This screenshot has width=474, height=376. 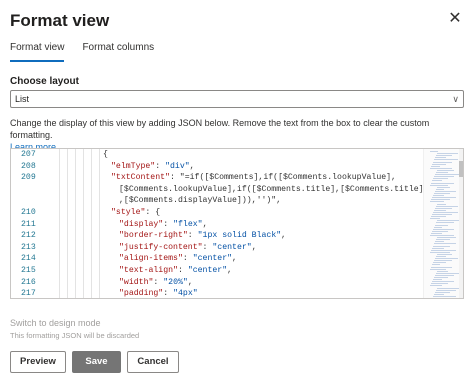 What do you see at coordinates (37, 51) in the screenshot?
I see `tab-format-view: Format view` at bounding box center [37, 51].